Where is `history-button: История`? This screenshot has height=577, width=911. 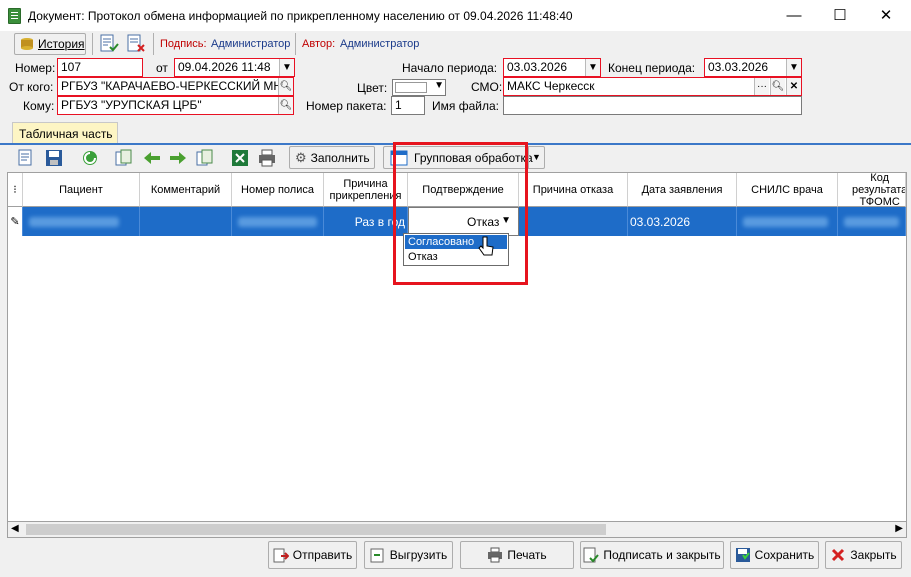 history-button: История is located at coordinates (50, 44).